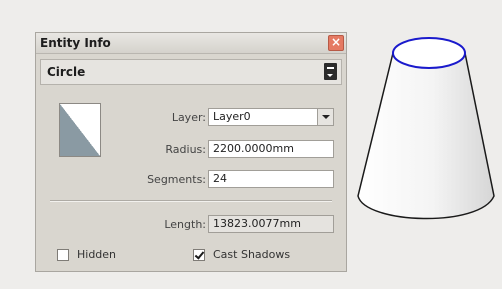 This screenshot has width=502, height=289. I want to click on layer-label: Layer:, so click(188, 117).